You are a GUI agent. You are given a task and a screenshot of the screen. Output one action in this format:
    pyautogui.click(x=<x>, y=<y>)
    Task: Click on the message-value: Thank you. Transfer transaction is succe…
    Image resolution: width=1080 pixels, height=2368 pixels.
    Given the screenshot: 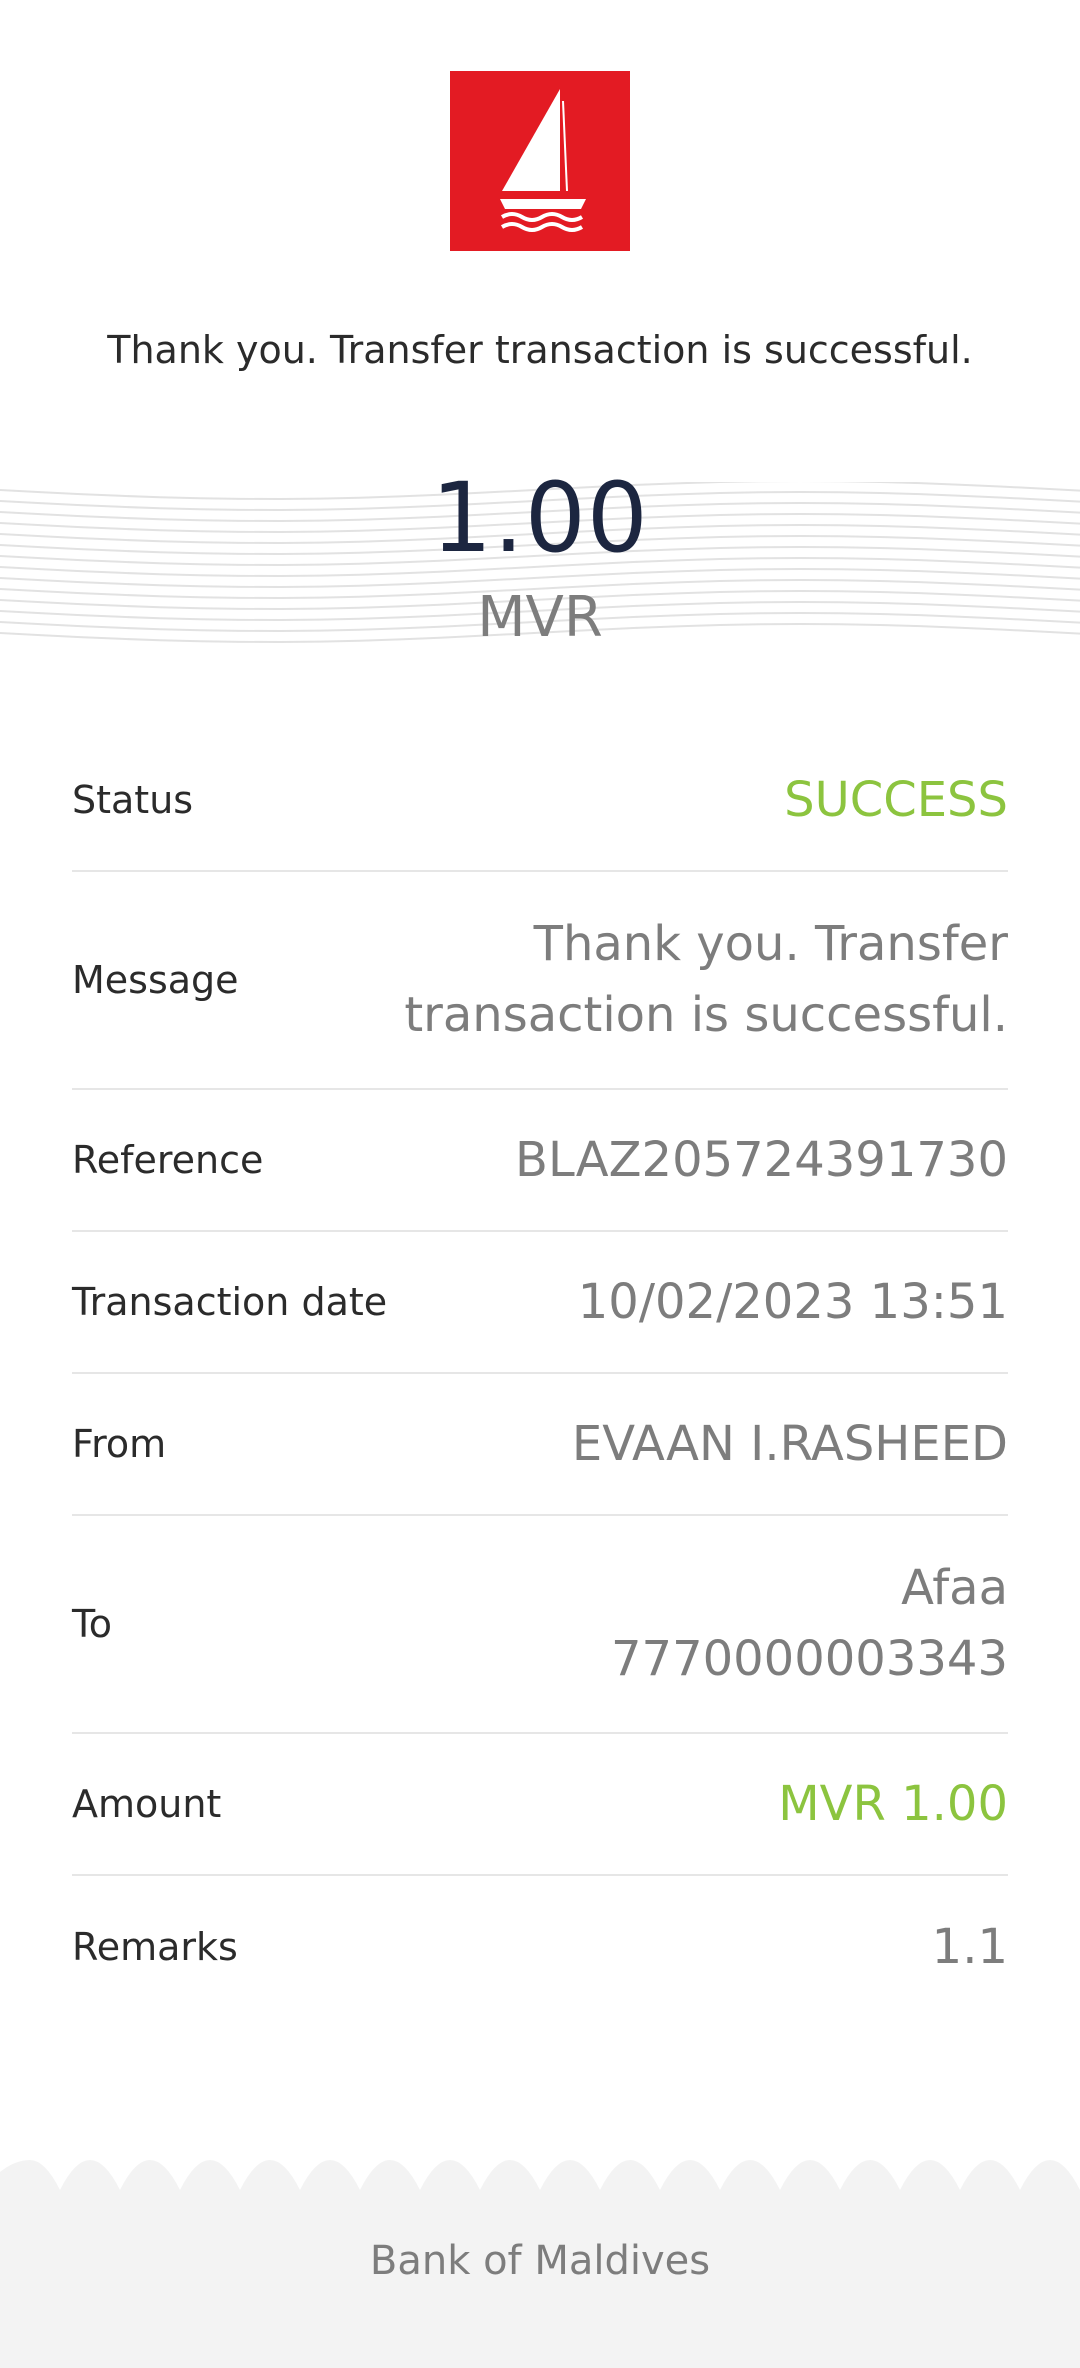 What is the action you would take?
    pyautogui.click(x=706, y=979)
    